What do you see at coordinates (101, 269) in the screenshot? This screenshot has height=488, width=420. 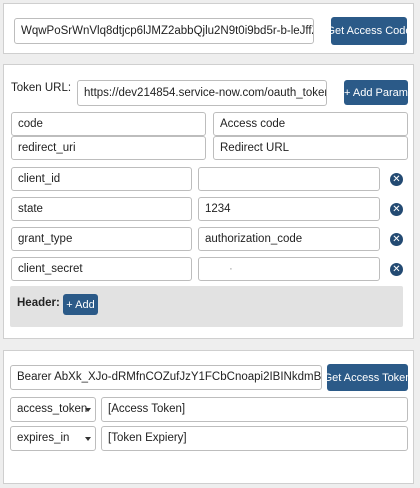 I see `param-key-client-secret: client_secret` at bounding box center [101, 269].